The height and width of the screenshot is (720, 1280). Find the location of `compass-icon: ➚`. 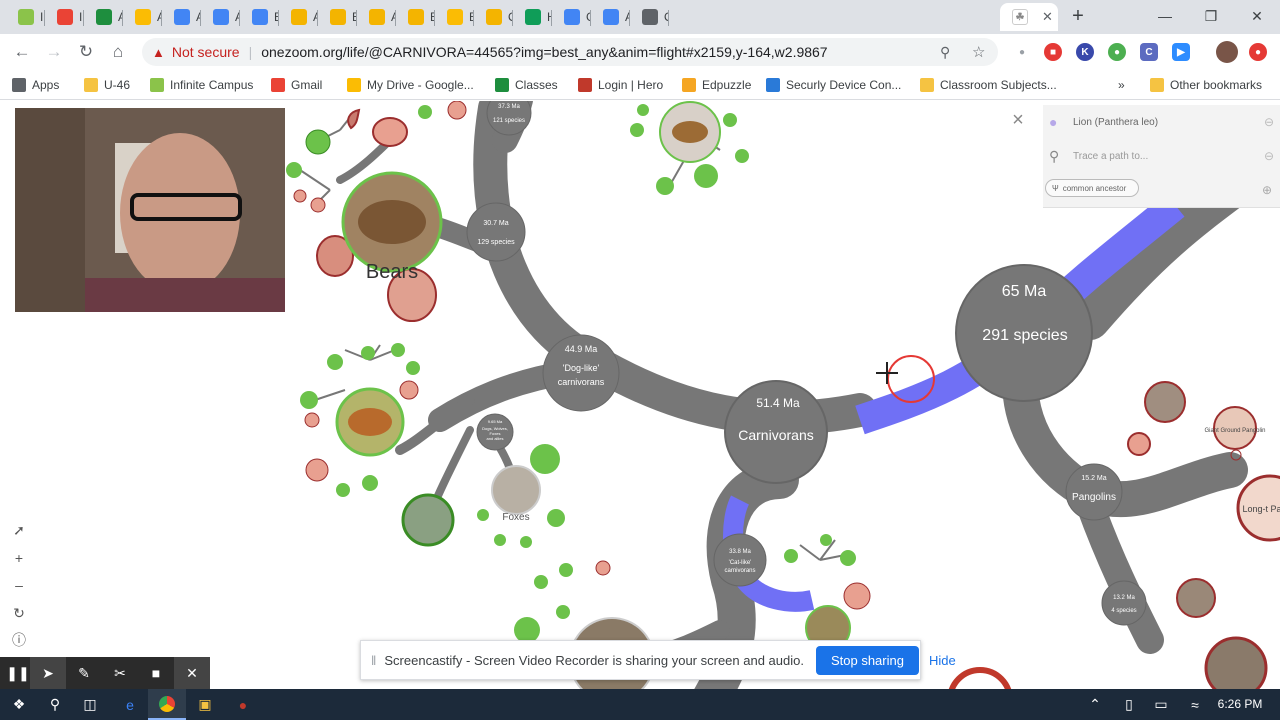

compass-icon: ➚ is located at coordinates (19, 530).